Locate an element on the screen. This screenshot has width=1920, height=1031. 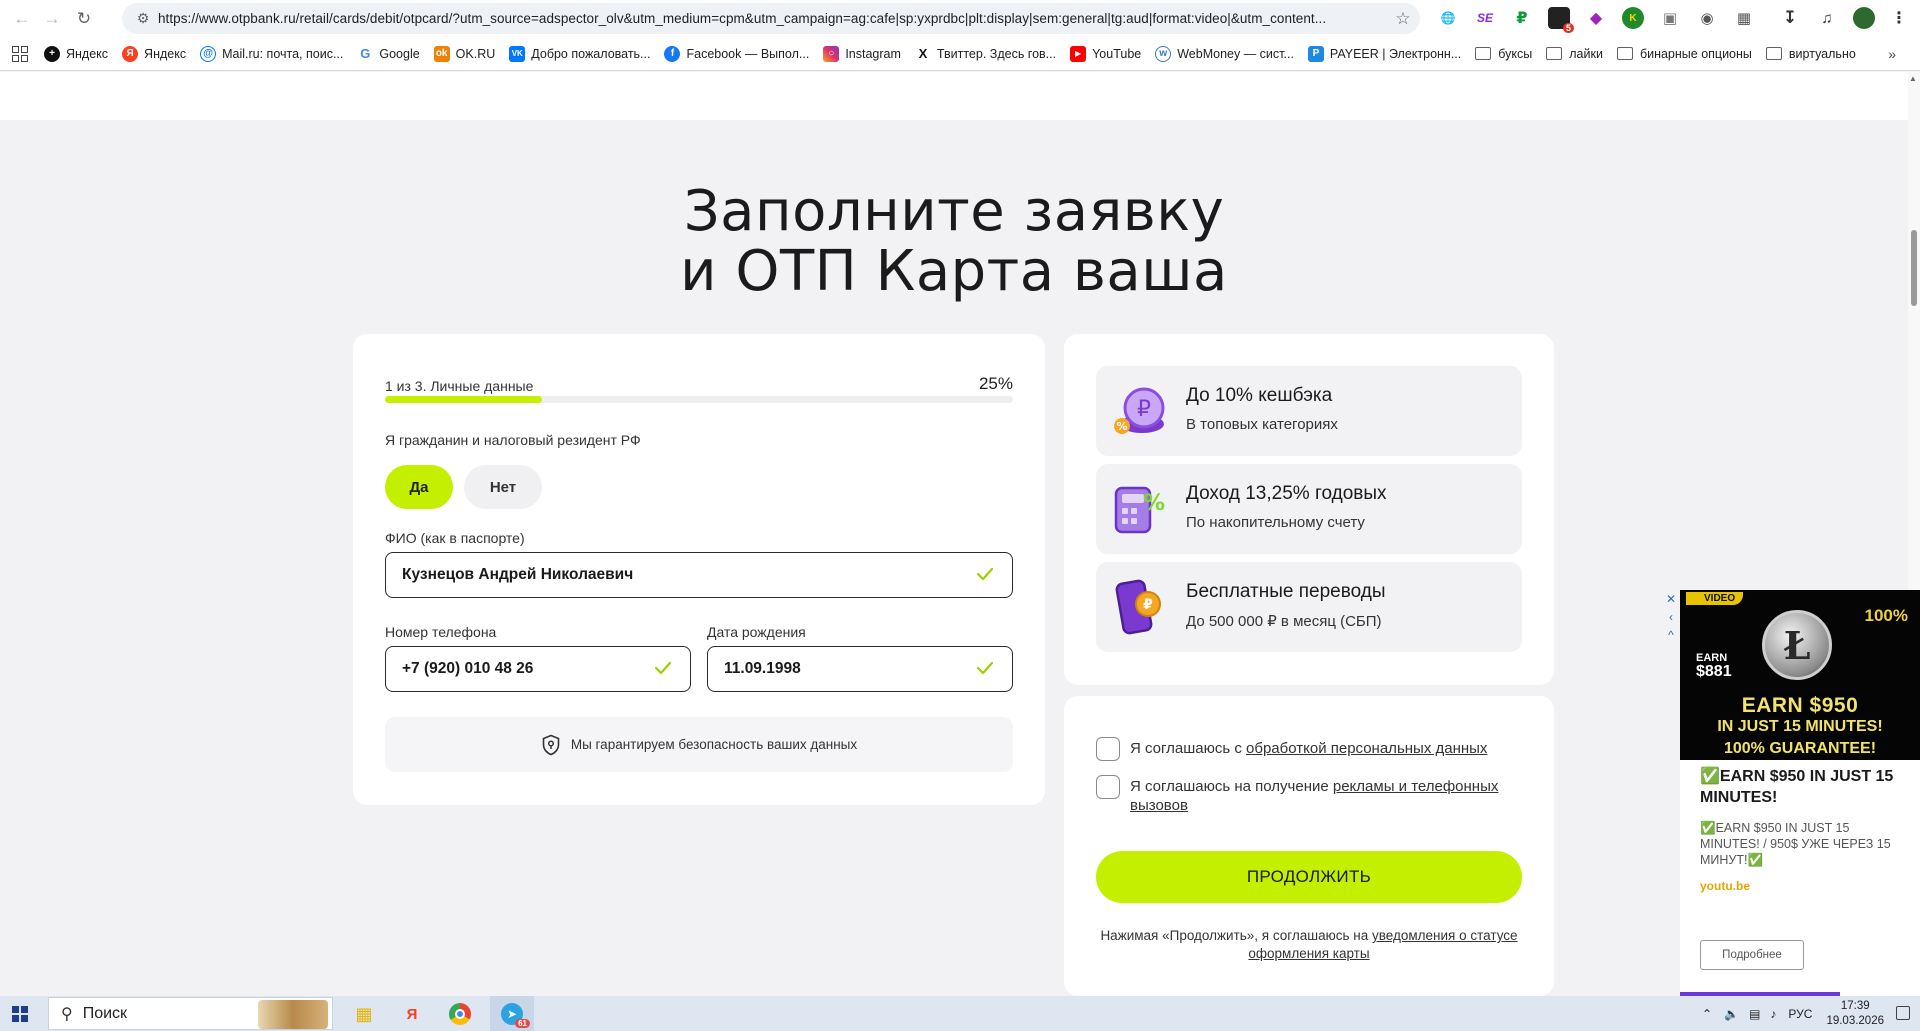
consent-advertising-checkbox is located at coordinates (1108, 787).